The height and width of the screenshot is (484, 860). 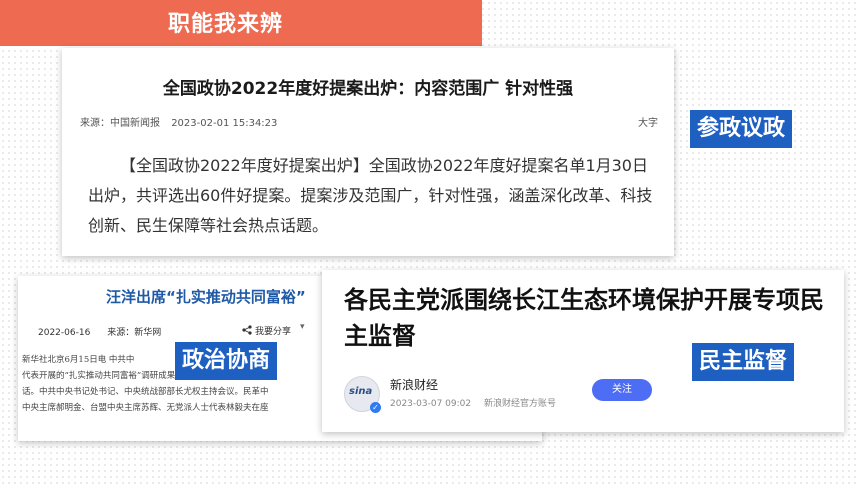 What do you see at coordinates (431, 404) in the screenshot?
I see `source-datetime: 2023-03-07 09:02` at bounding box center [431, 404].